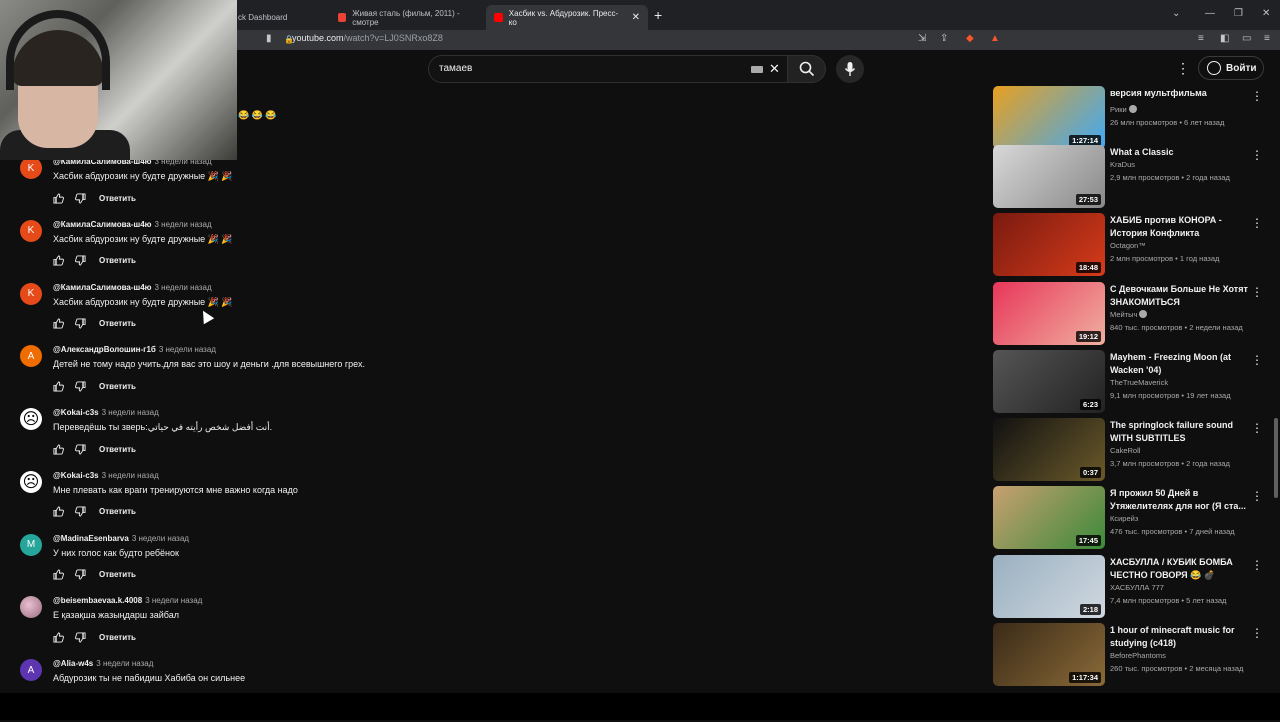 This screenshot has width=1280, height=722. Describe the element at coordinates (970, 38) in the screenshot. I see `brave-shield-icon: ◆` at that location.